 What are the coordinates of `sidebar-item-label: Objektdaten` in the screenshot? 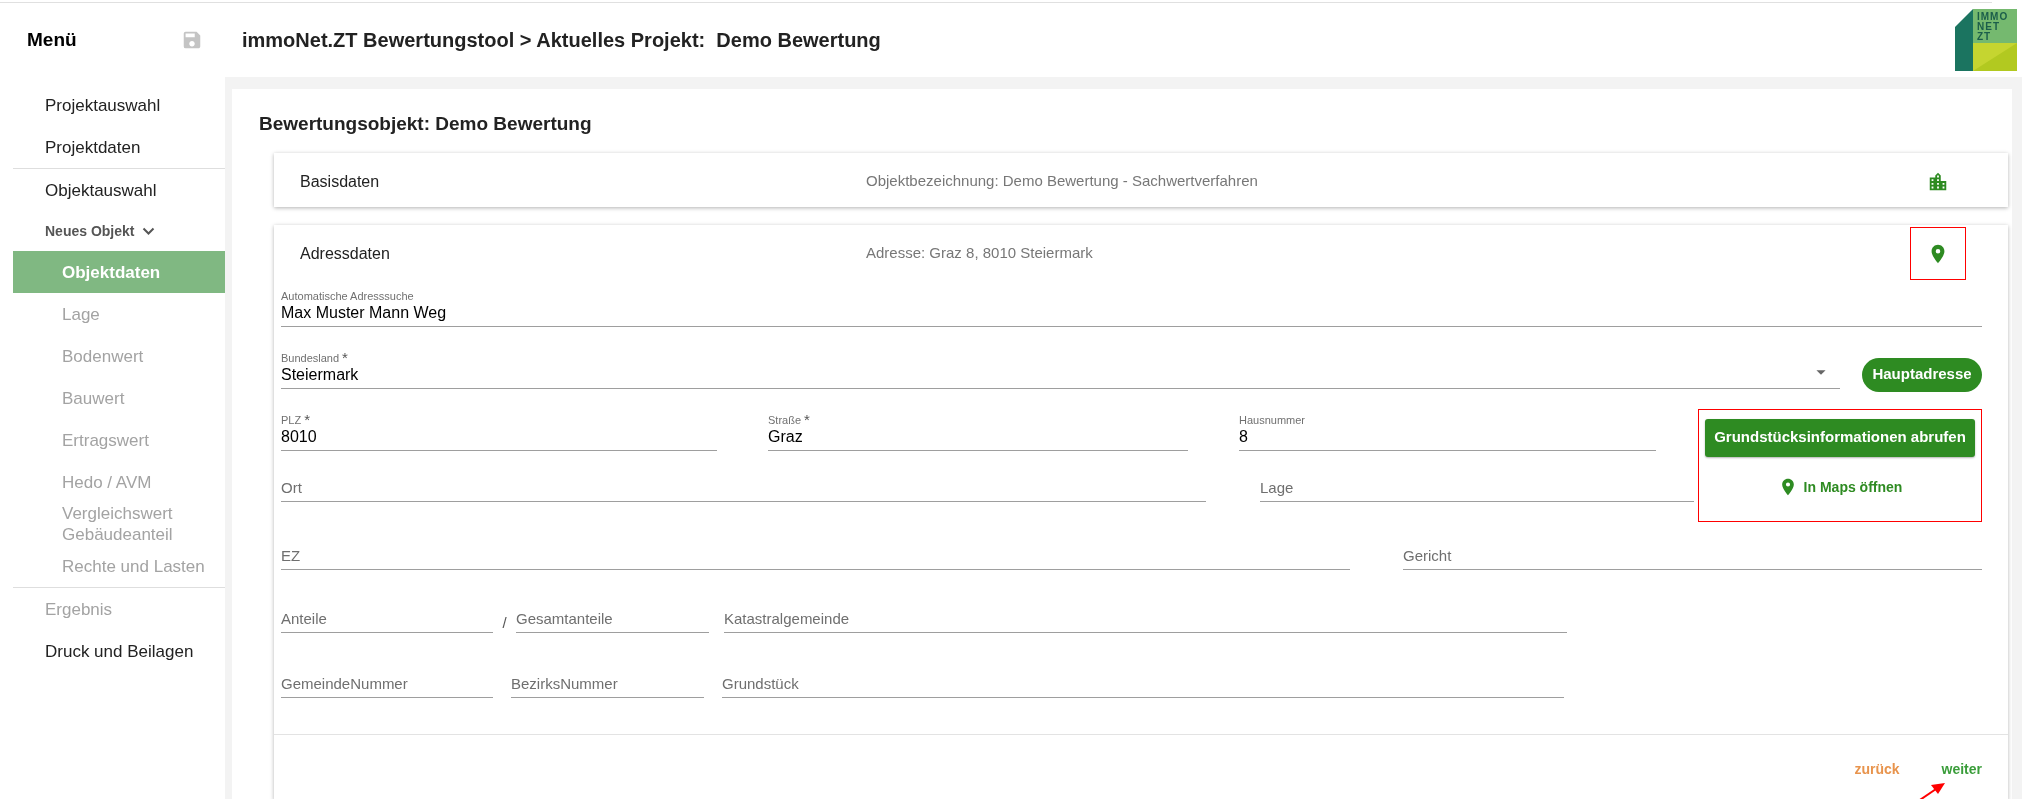 It's located at (111, 272).